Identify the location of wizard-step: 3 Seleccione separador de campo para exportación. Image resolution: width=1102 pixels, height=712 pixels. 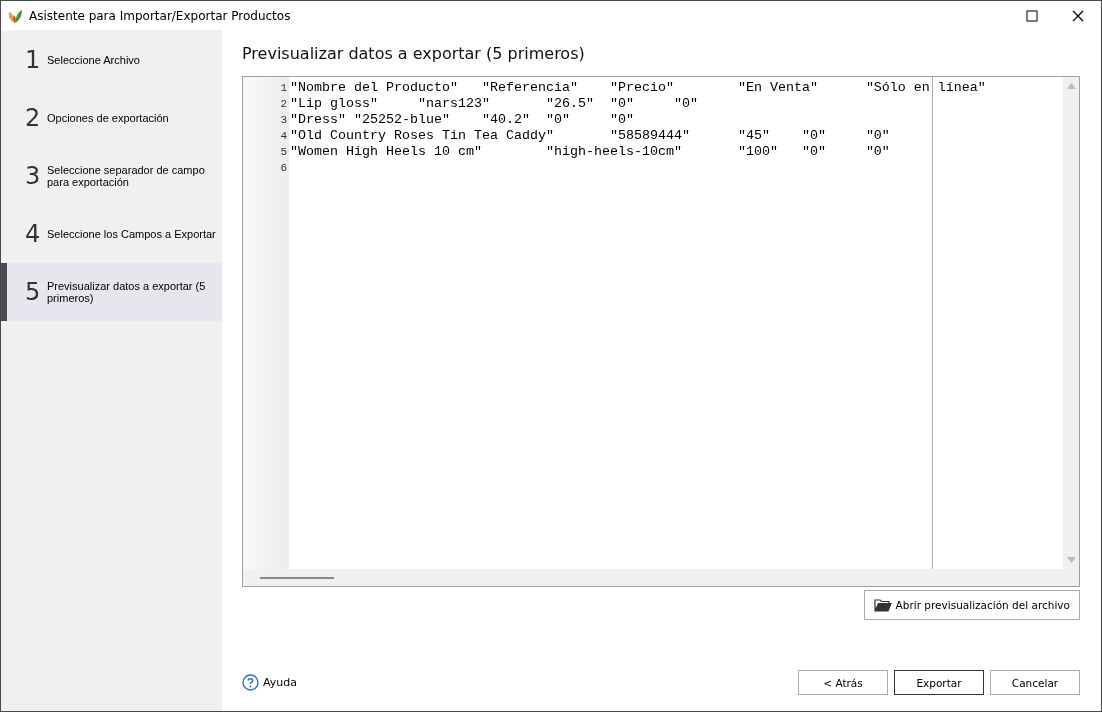
(111, 176).